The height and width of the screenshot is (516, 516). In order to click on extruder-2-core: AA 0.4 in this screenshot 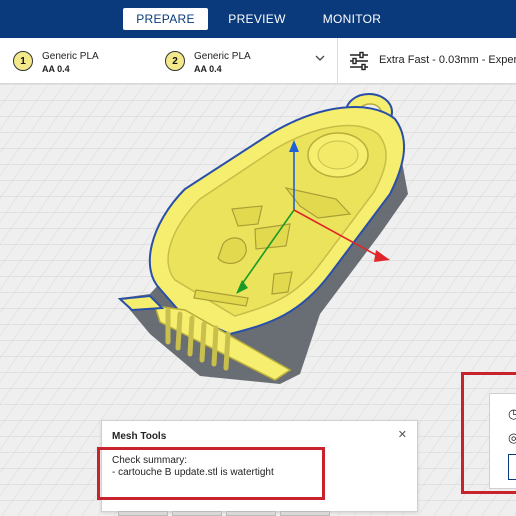, I will do `click(208, 69)`.